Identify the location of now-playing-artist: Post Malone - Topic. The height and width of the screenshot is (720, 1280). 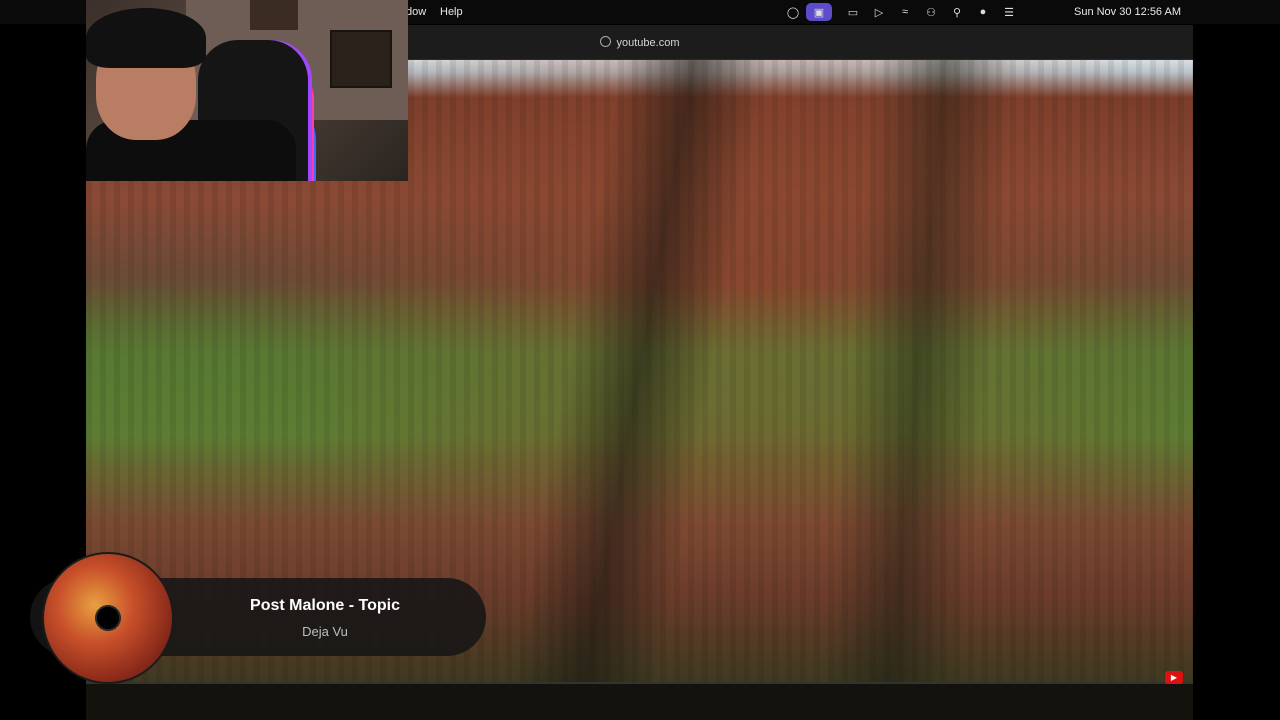
(325, 605).